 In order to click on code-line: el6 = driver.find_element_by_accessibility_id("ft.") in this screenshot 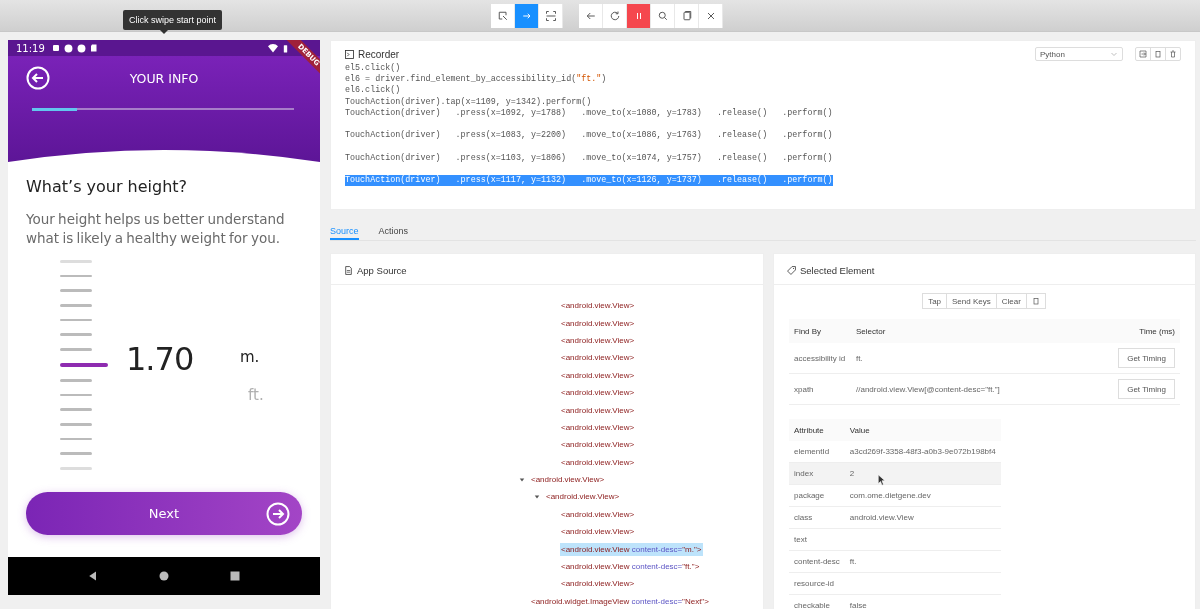, I will do `click(476, 79)`.